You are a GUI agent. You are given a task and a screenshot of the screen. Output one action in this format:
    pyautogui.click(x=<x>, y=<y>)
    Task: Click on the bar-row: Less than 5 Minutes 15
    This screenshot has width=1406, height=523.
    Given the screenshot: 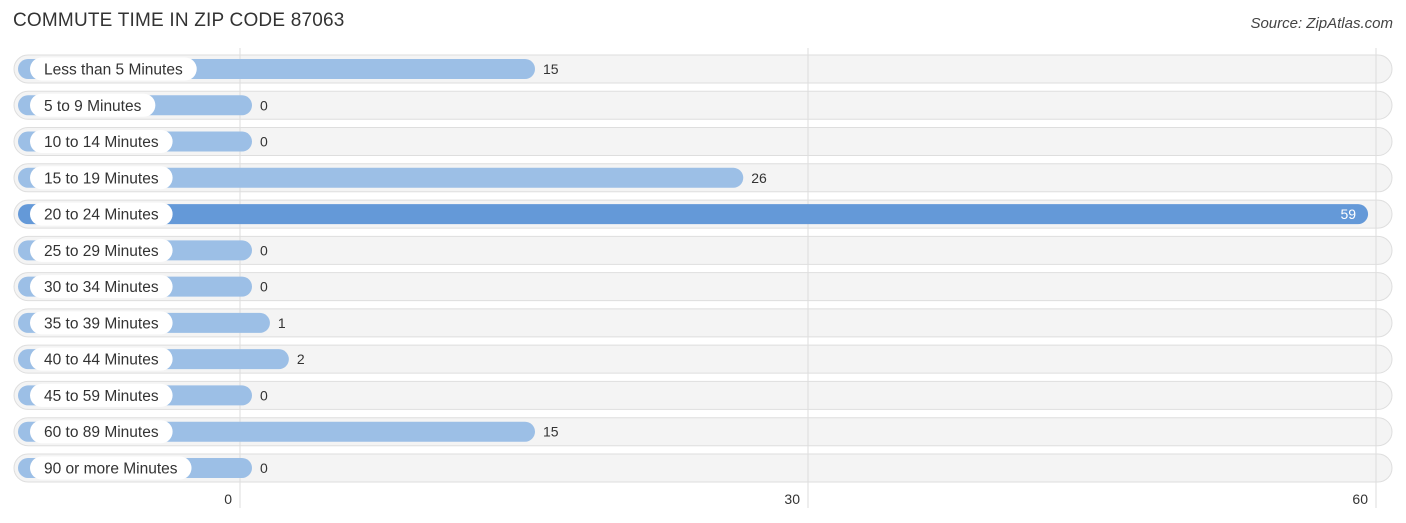 What is the action you would take?
    pyautogui.click(x=288, y=69)
    